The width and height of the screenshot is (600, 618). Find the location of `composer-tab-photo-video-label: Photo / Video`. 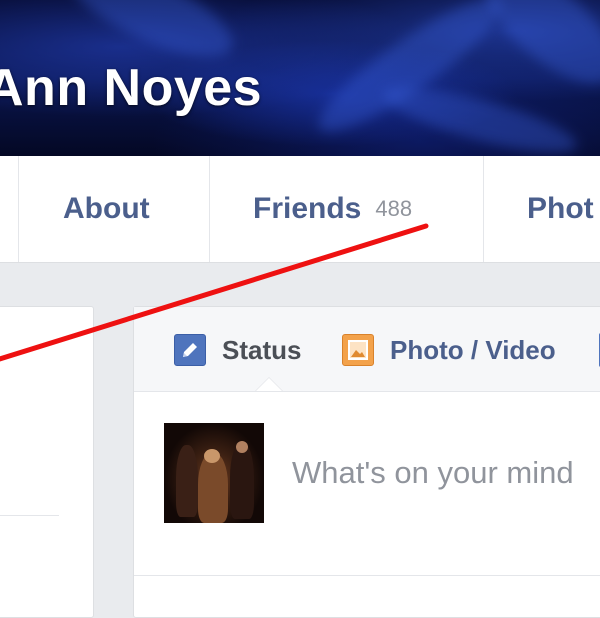

composer-tab-photo-video-label: Photo / Video is located at coordinates (473, 349).